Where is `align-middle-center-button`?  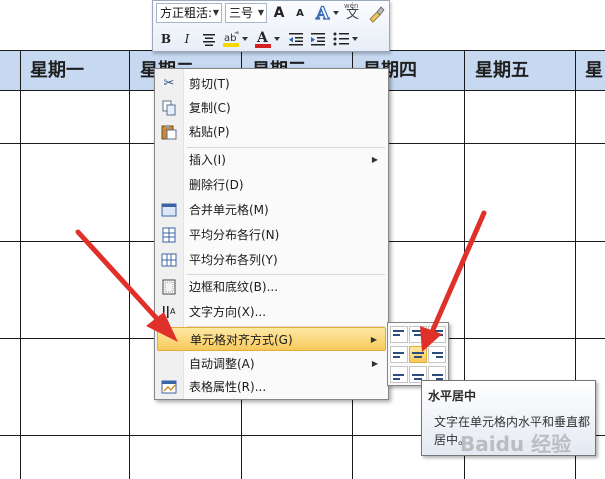 align-middle-center-button is located at coordinates (418, 354).